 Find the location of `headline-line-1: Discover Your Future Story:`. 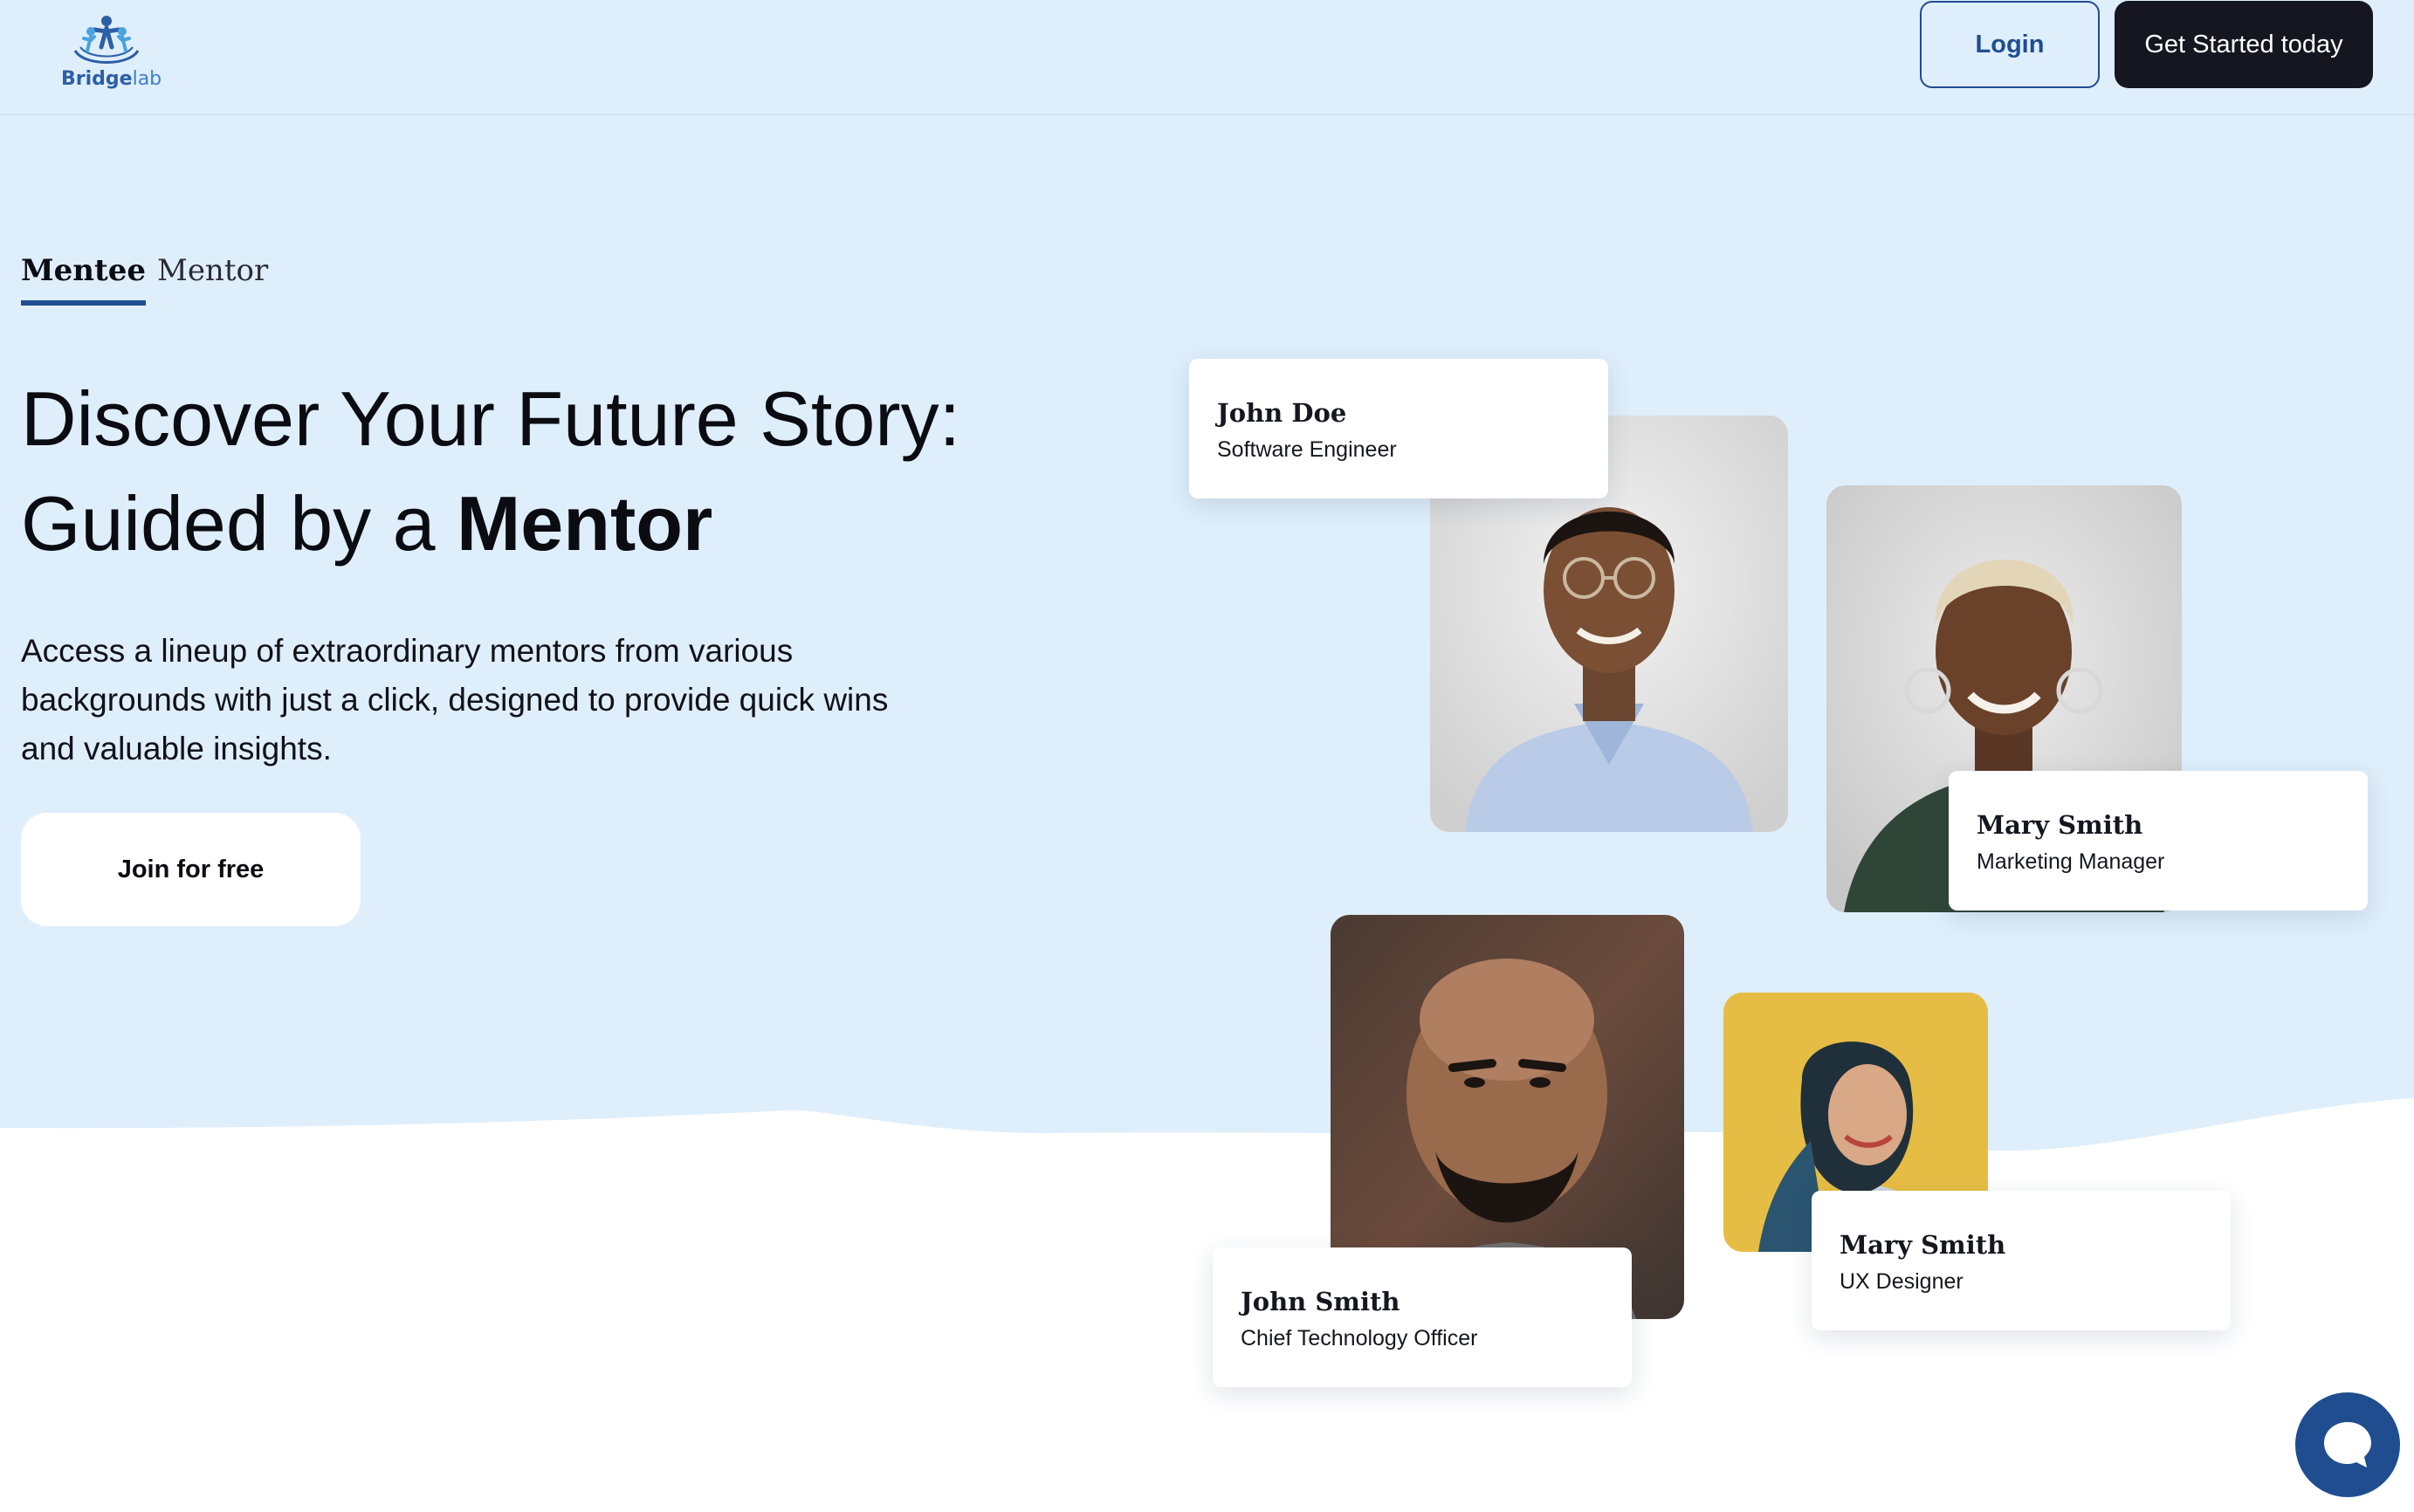

headline-line-1: Discover Your Future Story: is located at coordinates (491, 418).